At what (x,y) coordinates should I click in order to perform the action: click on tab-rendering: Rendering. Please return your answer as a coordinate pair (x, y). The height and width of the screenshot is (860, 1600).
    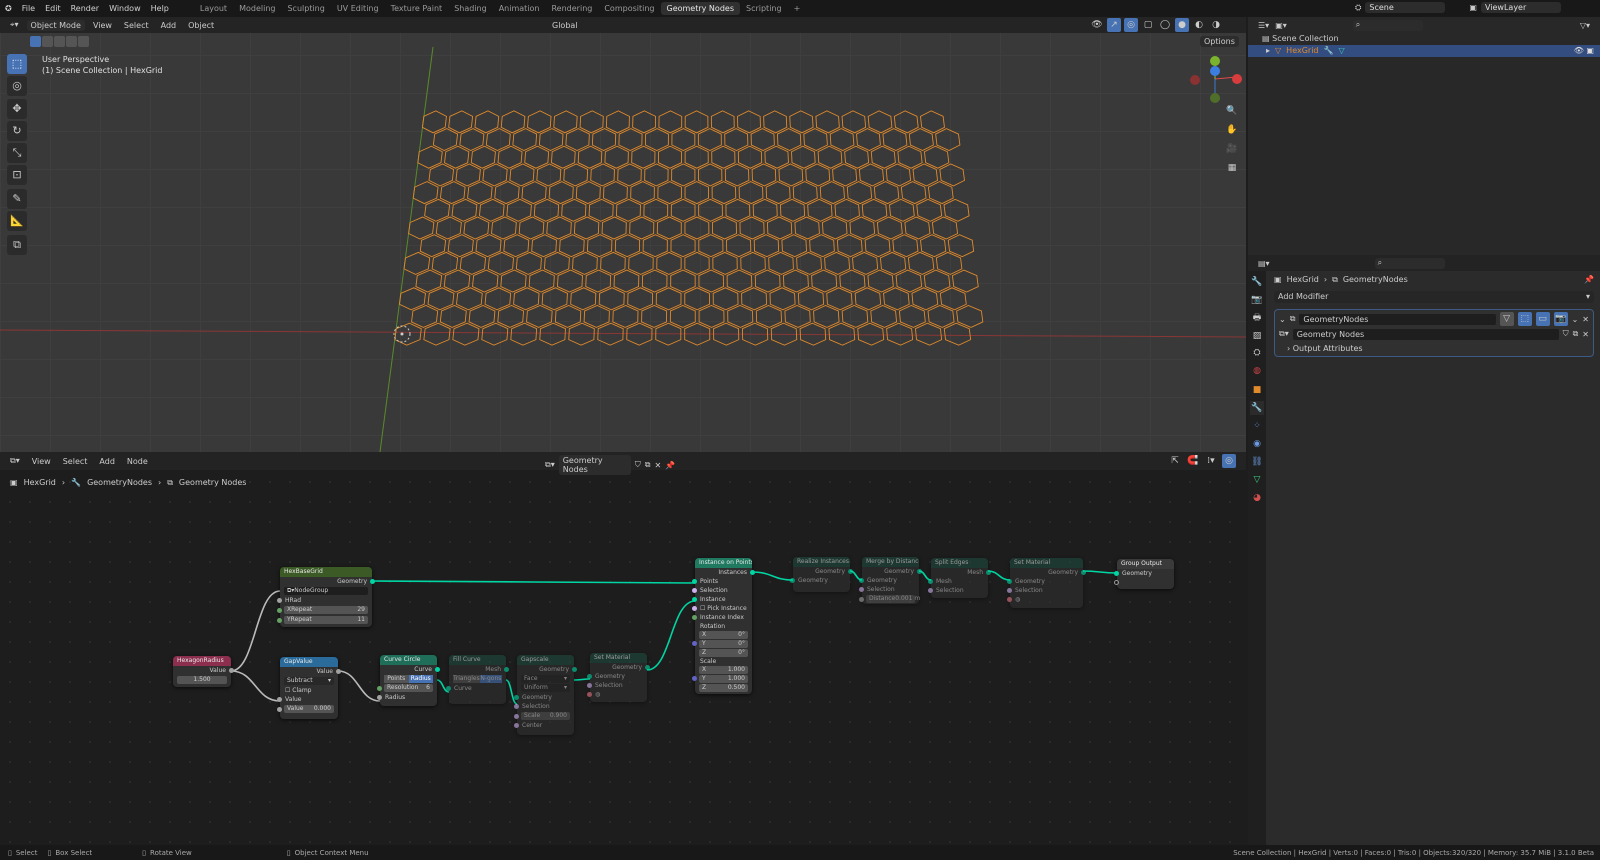
    Looking at the image, I should click on (571, 8).